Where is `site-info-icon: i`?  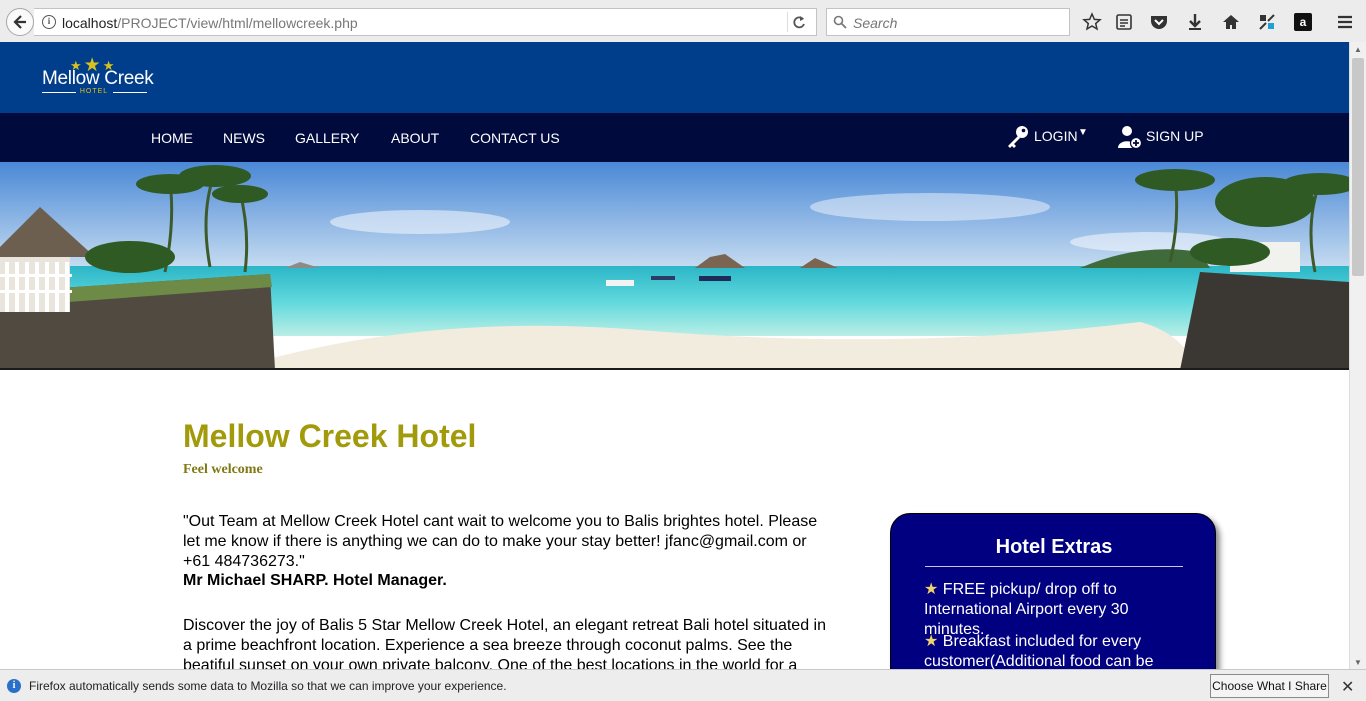 site-info-icon: i is located at coordinates (49, 22).